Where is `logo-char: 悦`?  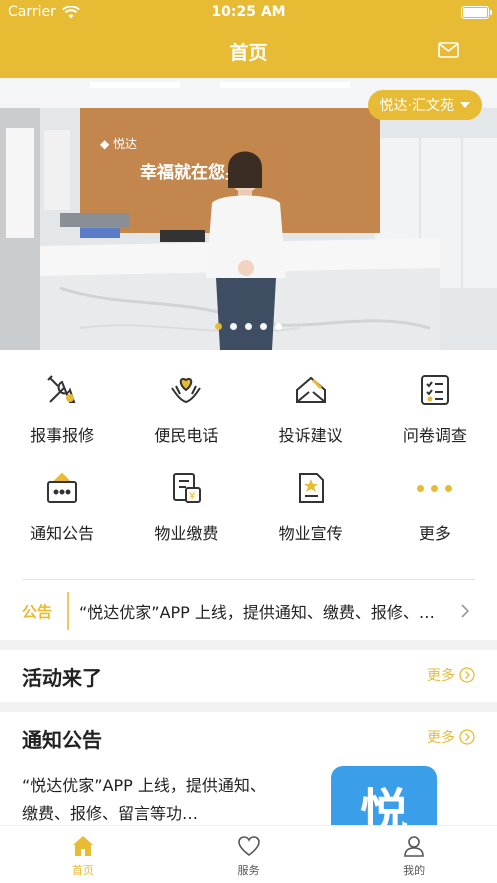
logo-char: 悦 is located at coordinates (383, 804).